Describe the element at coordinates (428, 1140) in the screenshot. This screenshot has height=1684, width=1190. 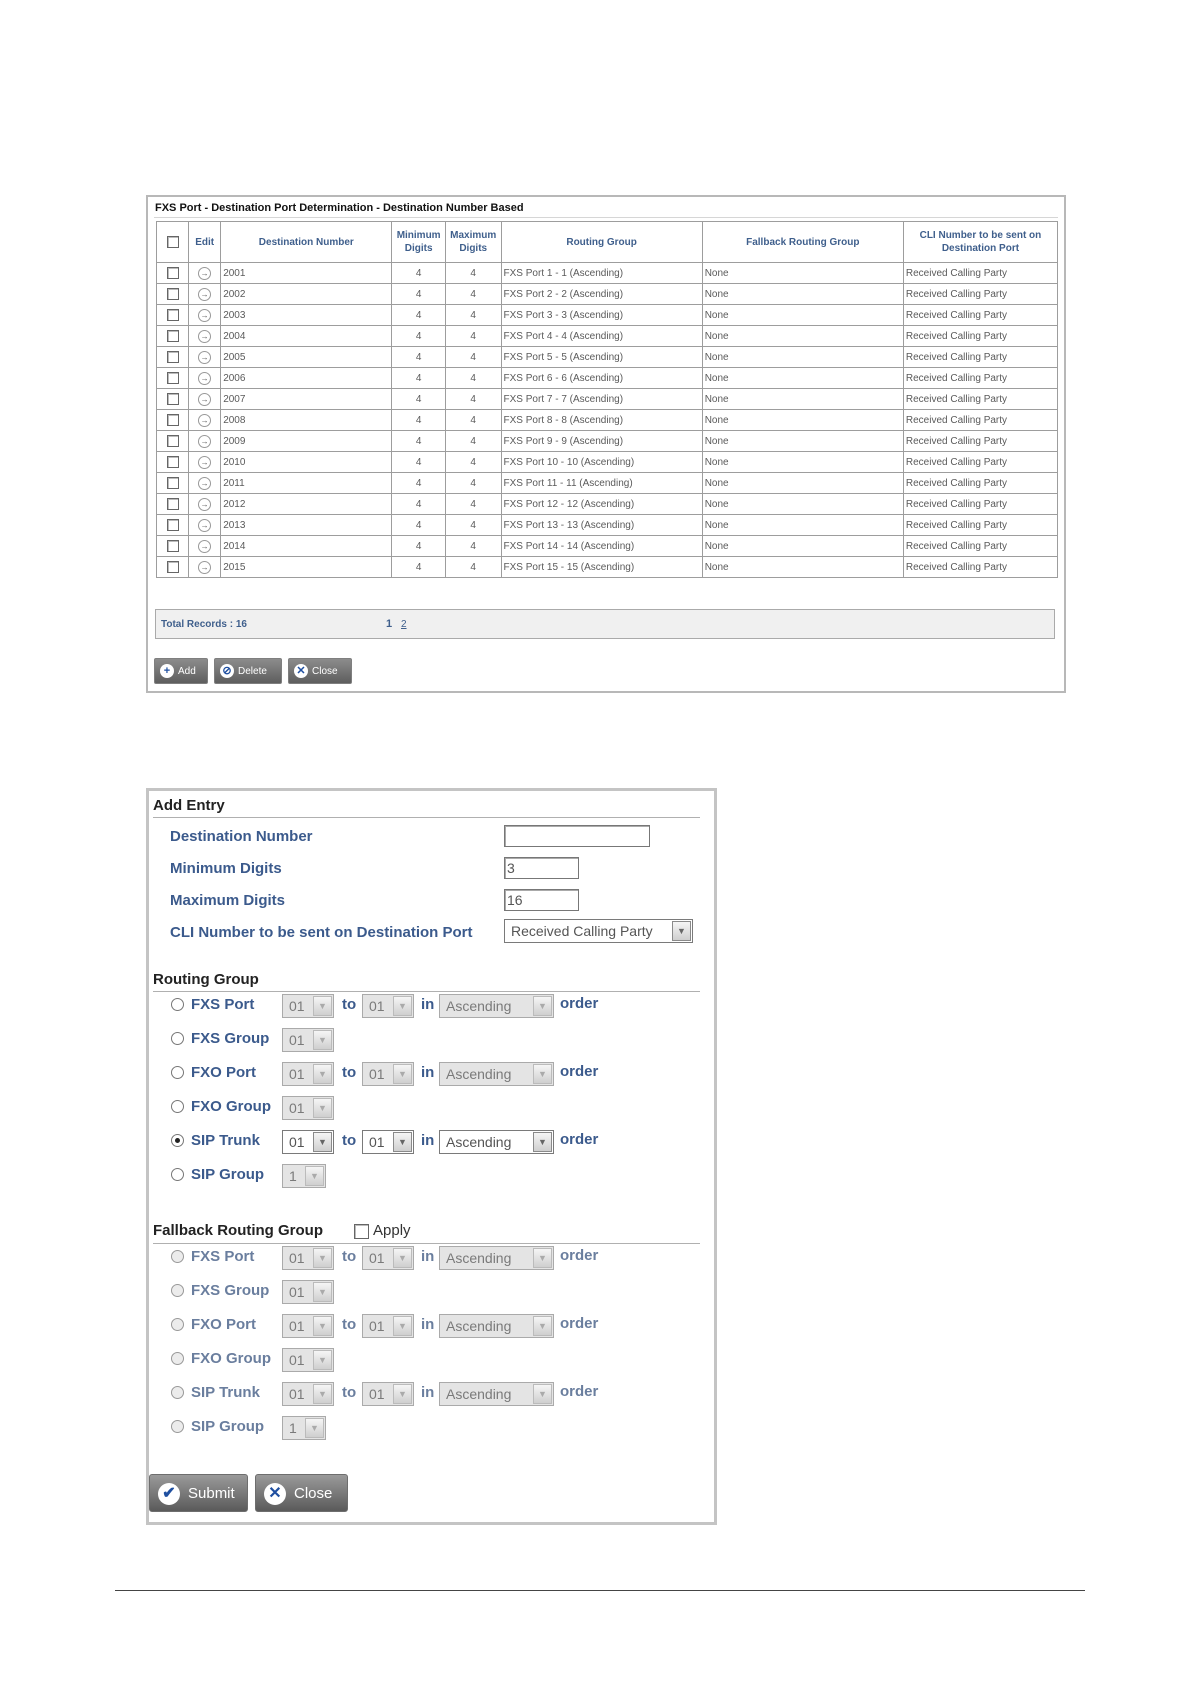
I see `in-word: in` at that location.